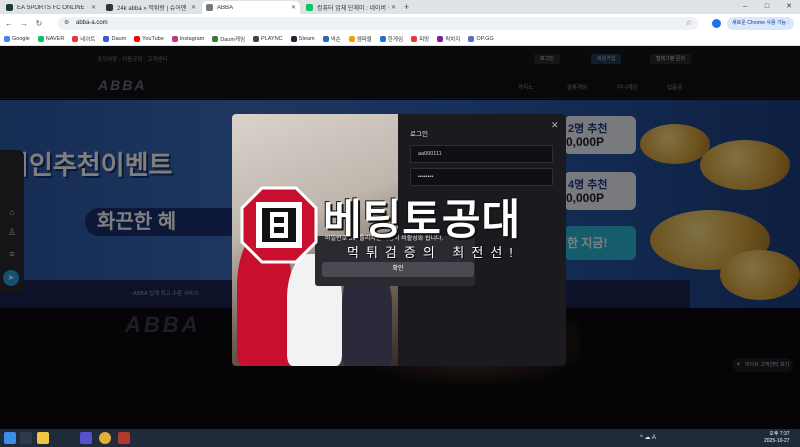 This screenshot has height=447, width=800. Describe the element at coordinates (555, 125) in the screenshot. I see `close-icon: ✕` at that location.